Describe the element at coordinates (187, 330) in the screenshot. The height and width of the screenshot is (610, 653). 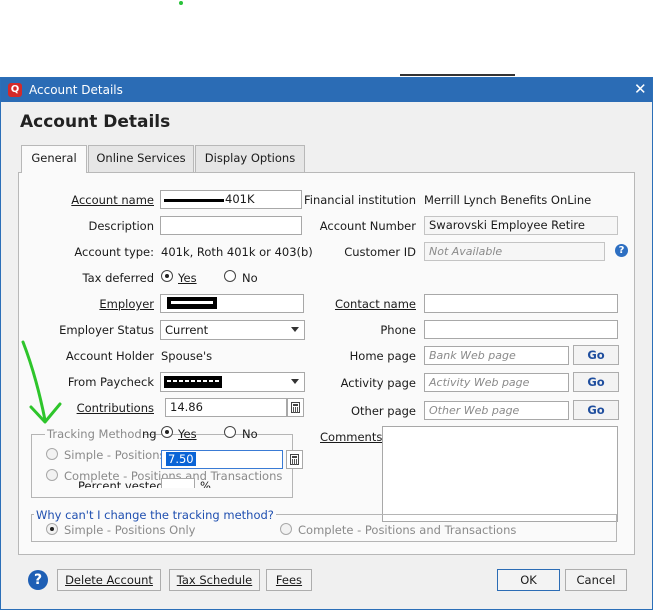
I see `employer-status-value: Current` at that location.